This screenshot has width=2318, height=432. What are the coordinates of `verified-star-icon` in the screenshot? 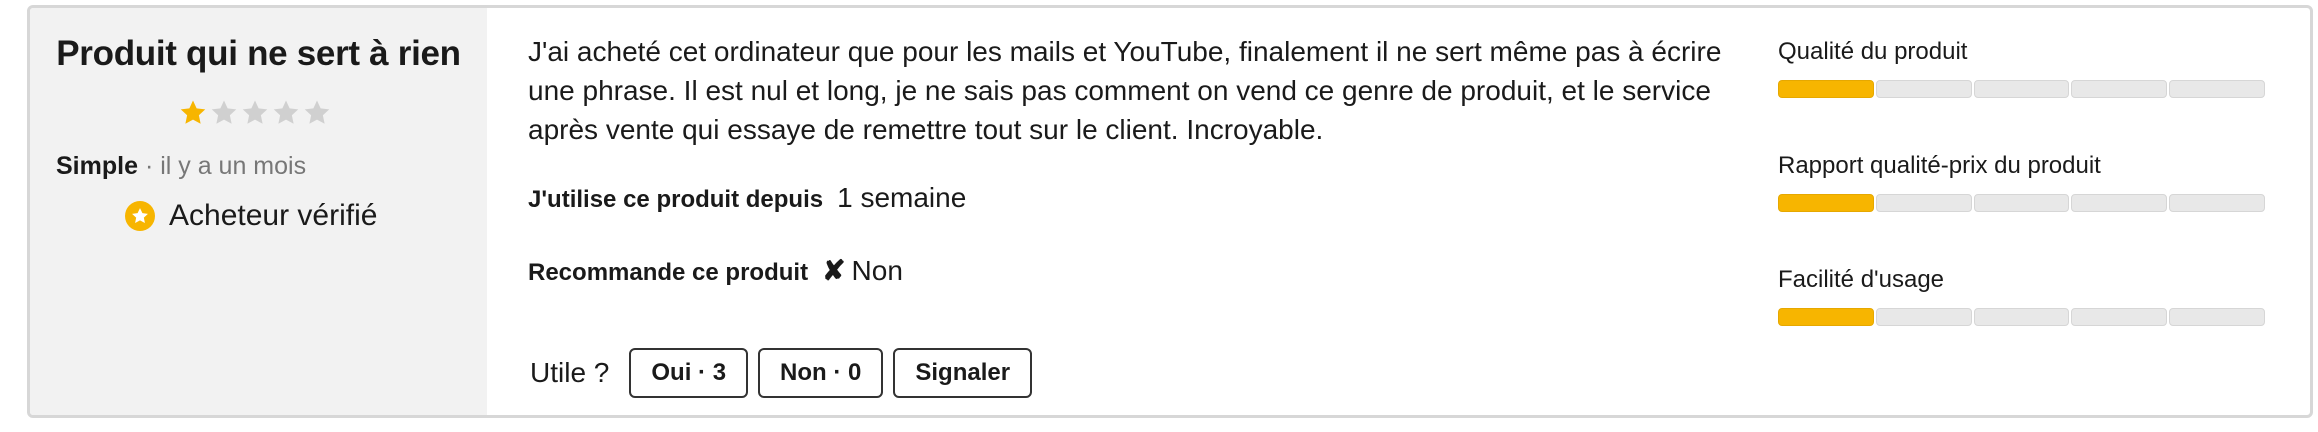 It's located at (140, 216).